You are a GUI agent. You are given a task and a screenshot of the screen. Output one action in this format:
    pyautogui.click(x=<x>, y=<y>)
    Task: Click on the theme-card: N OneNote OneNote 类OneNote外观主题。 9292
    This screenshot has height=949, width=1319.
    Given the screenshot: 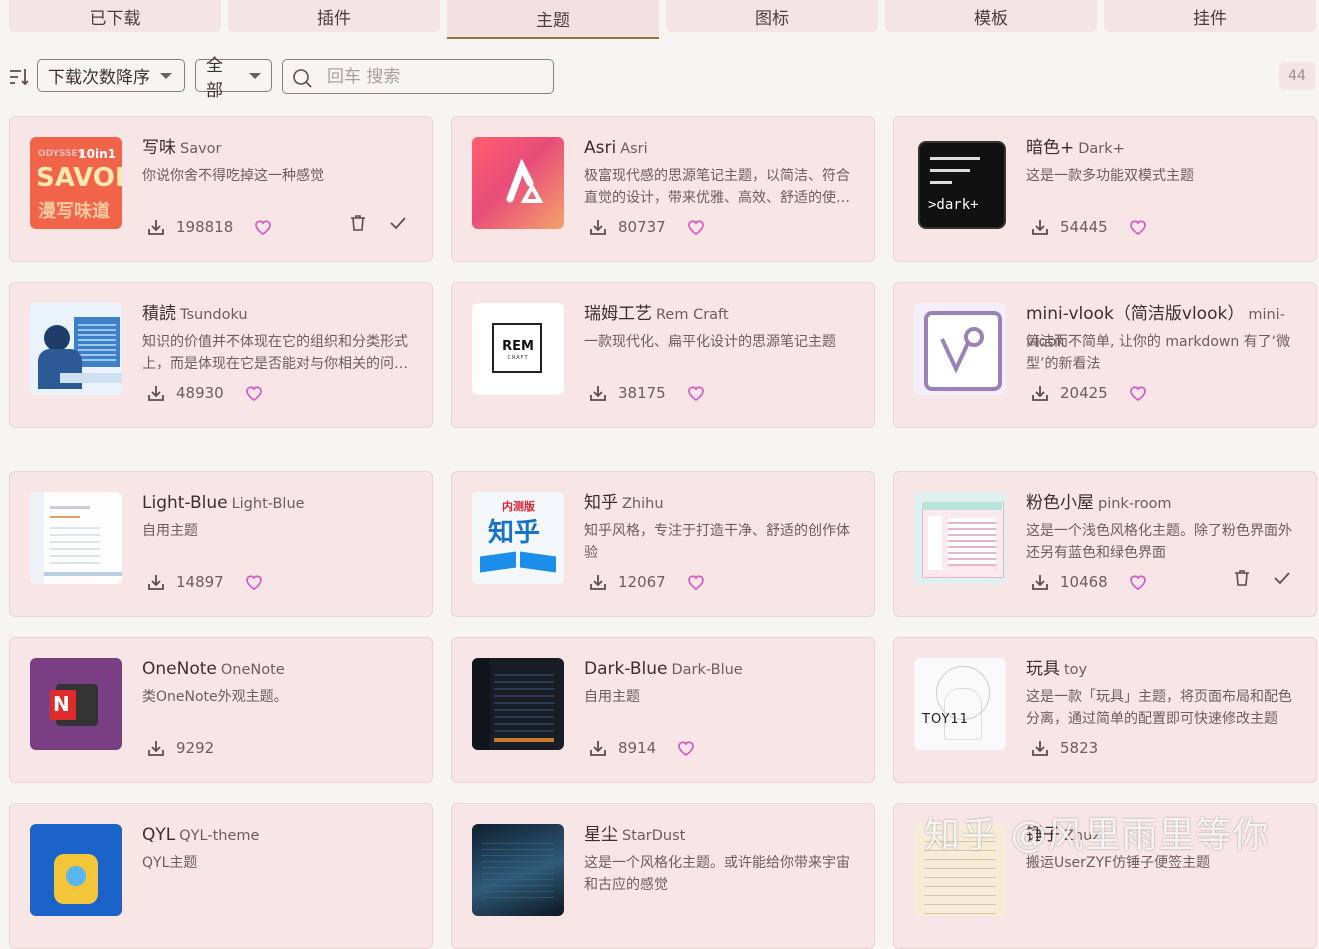 What is the action you would take?
    pyautogui.click(x=221, y=710)
    